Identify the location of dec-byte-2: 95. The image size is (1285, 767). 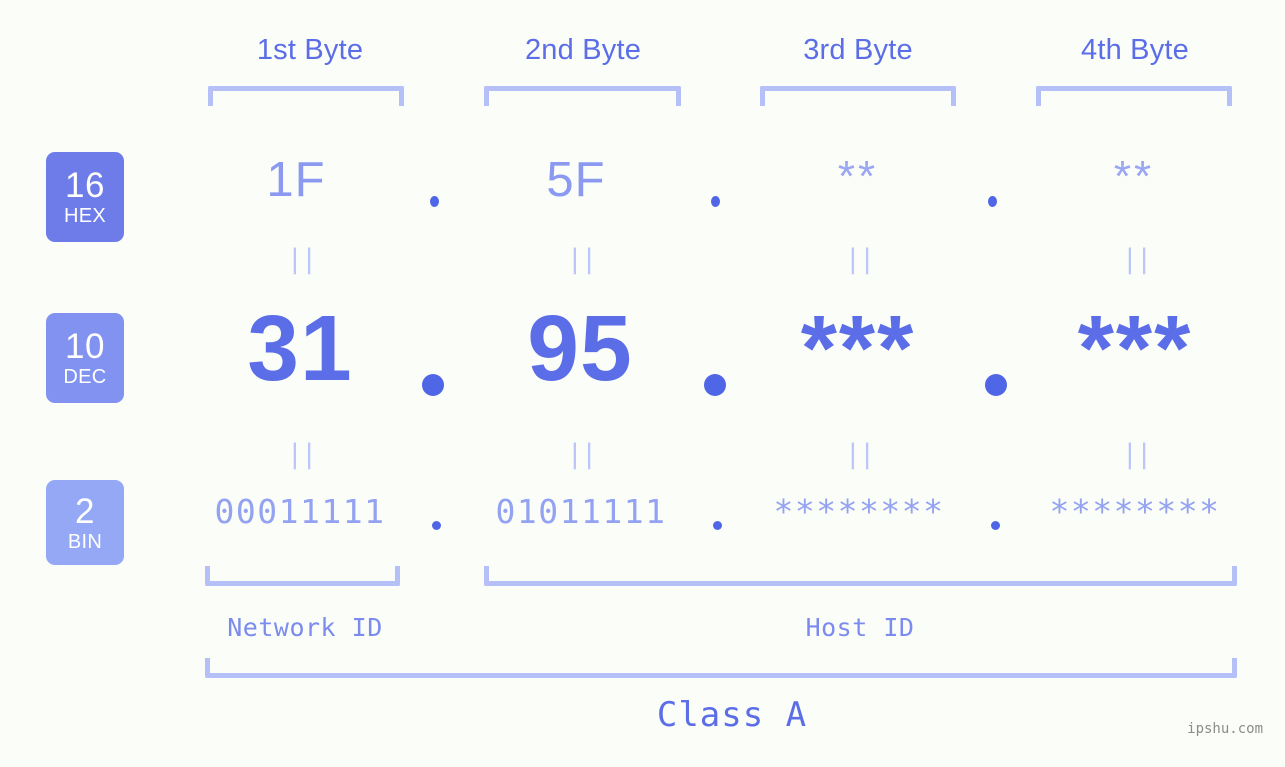
(580, 348).